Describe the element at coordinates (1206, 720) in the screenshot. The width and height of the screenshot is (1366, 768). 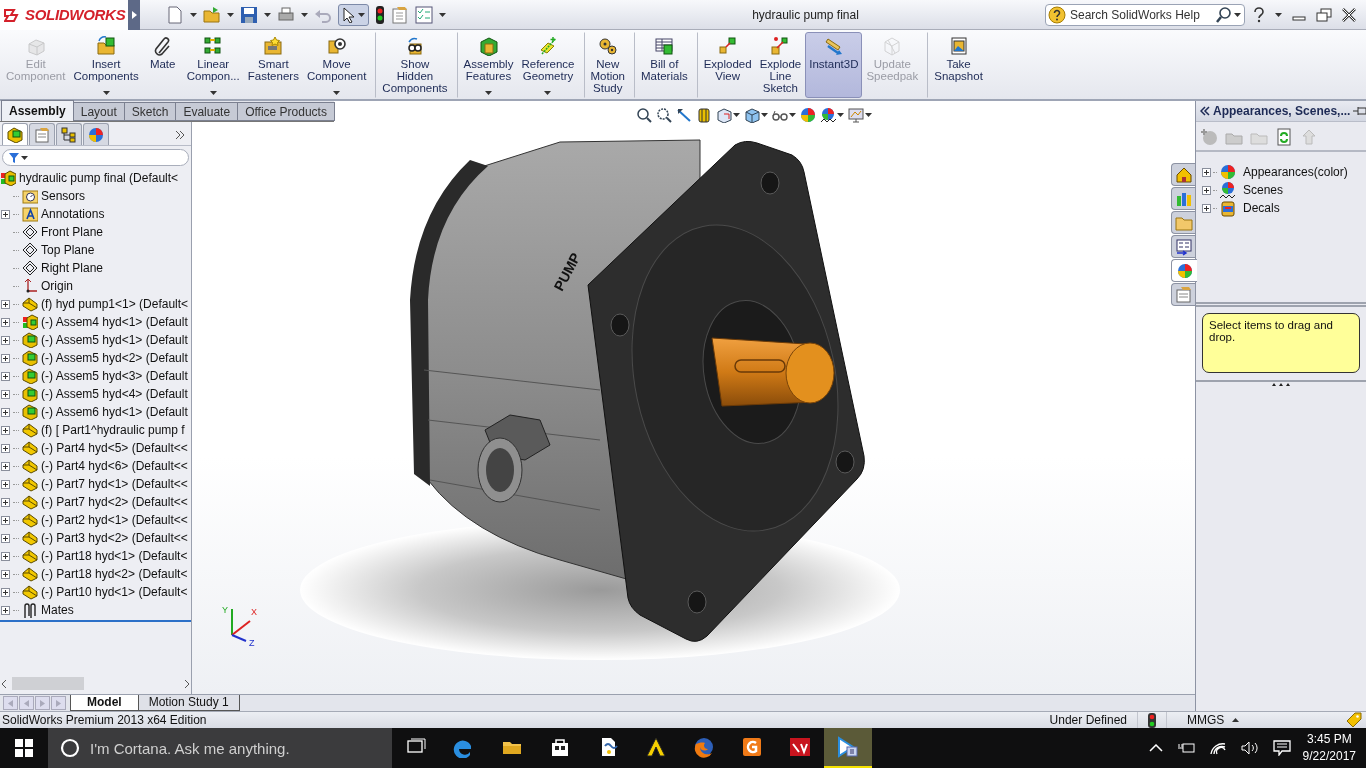
I see `units-selector: MMGS` at that location.